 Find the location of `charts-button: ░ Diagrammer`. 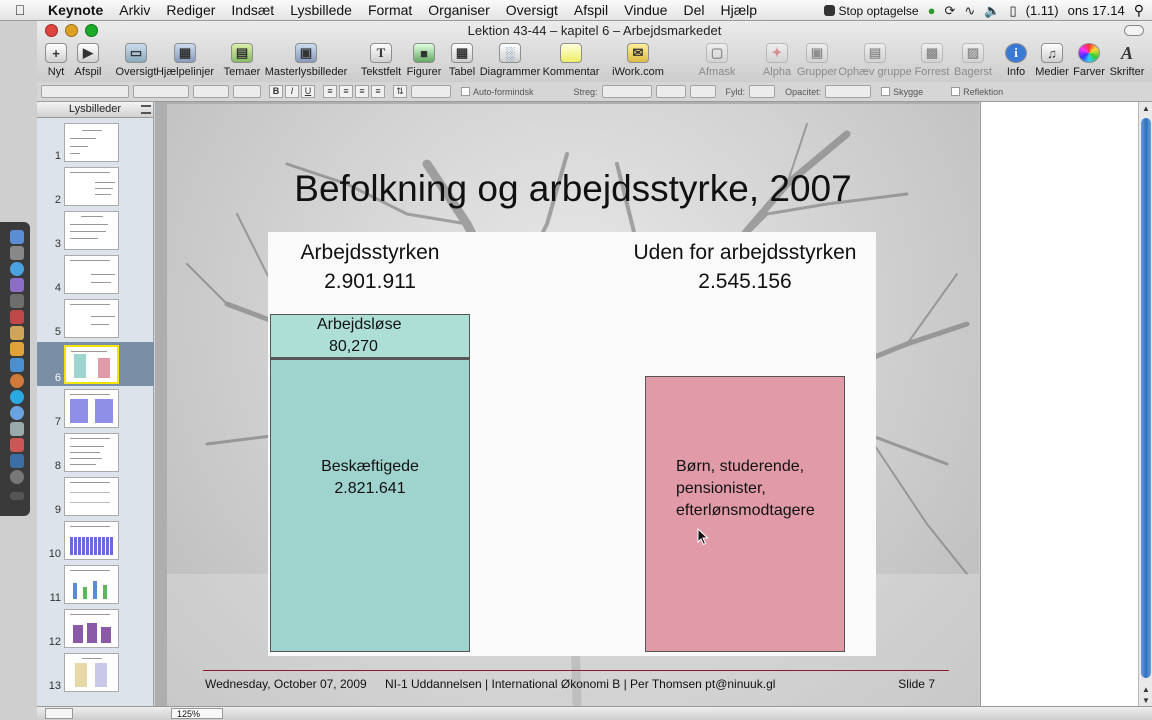

charts-button: ░ Diagrammer is located at coordinates (510, 60).